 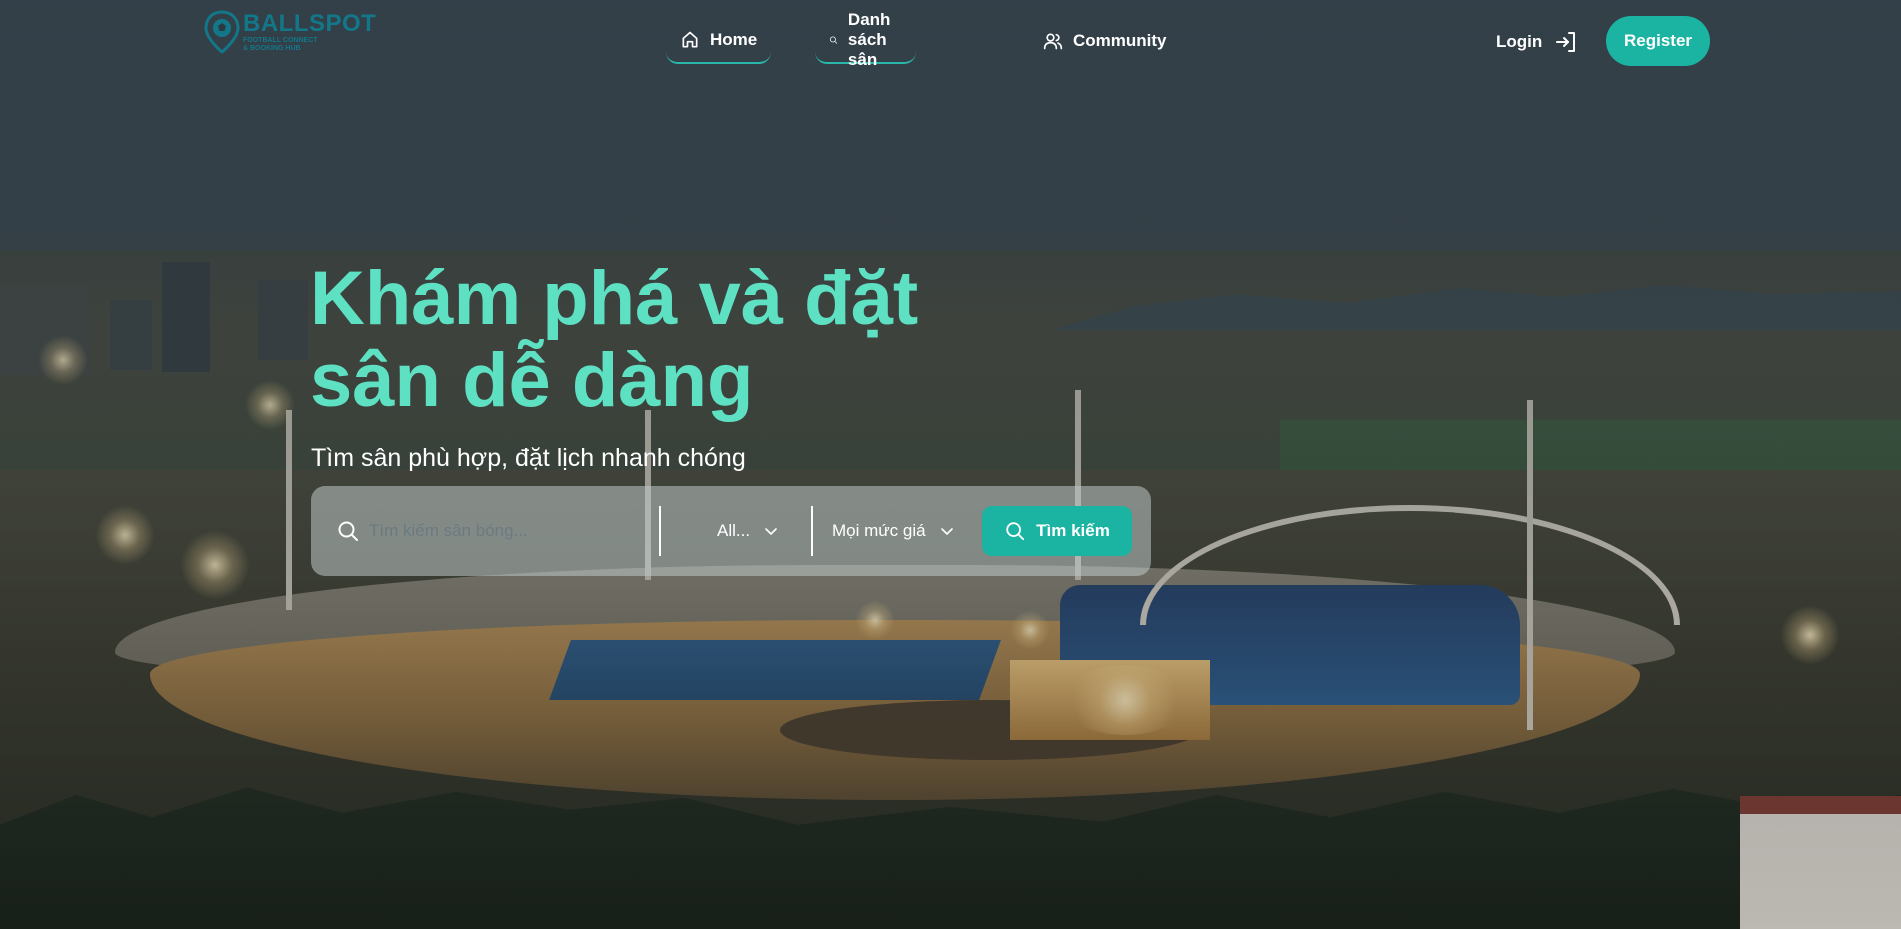 I want to click on search-bar: All... Mọi mức giá Tìm kiếm, so click(x=731, y=531).